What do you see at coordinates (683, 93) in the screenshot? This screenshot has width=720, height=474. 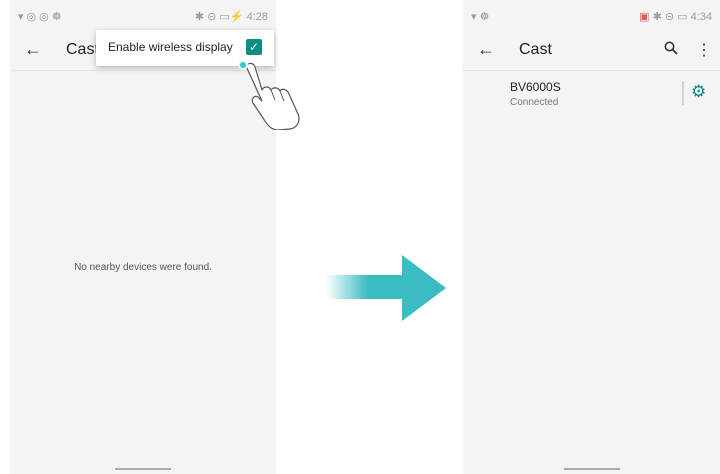 I see `divider` at bounding box center [683, 93].